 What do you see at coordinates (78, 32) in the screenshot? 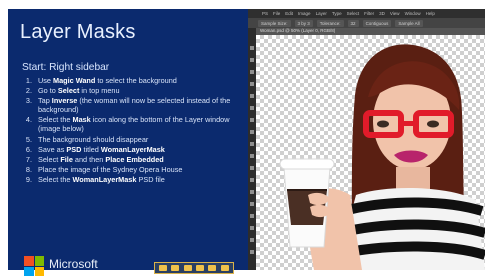
I see `slide-title: Layer Masks` at bounding box center [78, 32].